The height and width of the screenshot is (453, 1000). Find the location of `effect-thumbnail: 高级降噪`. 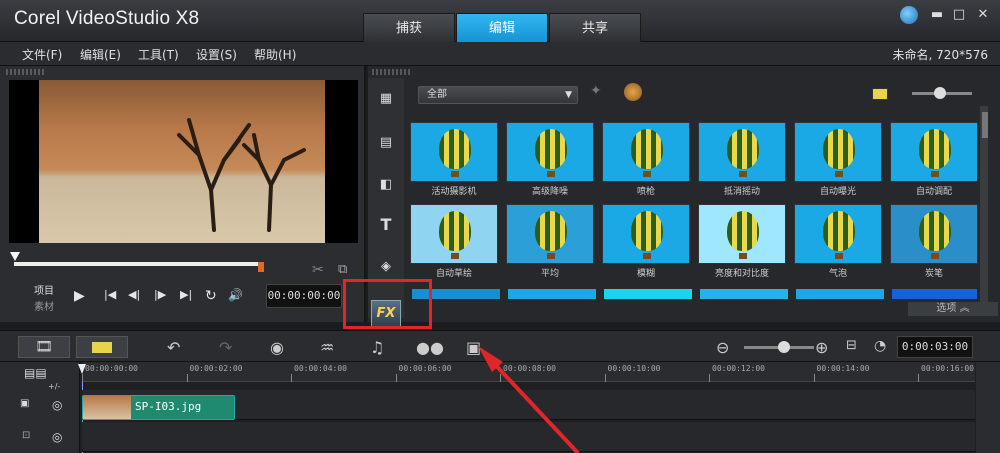

effect-thumbnail: 高级降噪 is located at coordinates (552, 161).